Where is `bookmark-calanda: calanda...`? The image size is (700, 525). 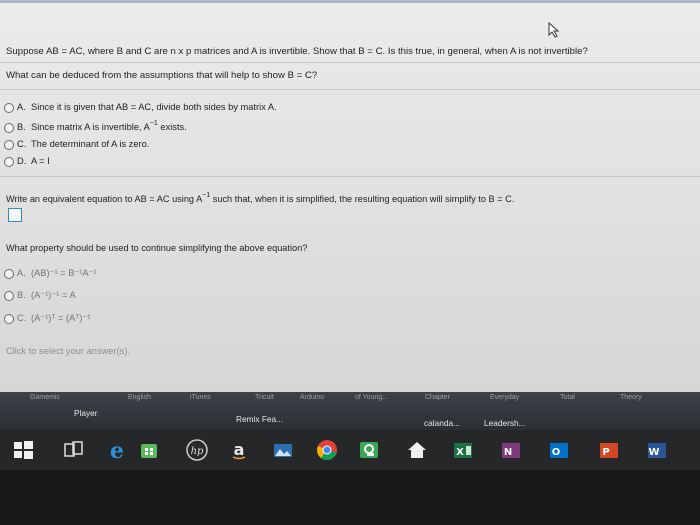
bookmark-calanda: calanda... is located at coordinates (442, 423).